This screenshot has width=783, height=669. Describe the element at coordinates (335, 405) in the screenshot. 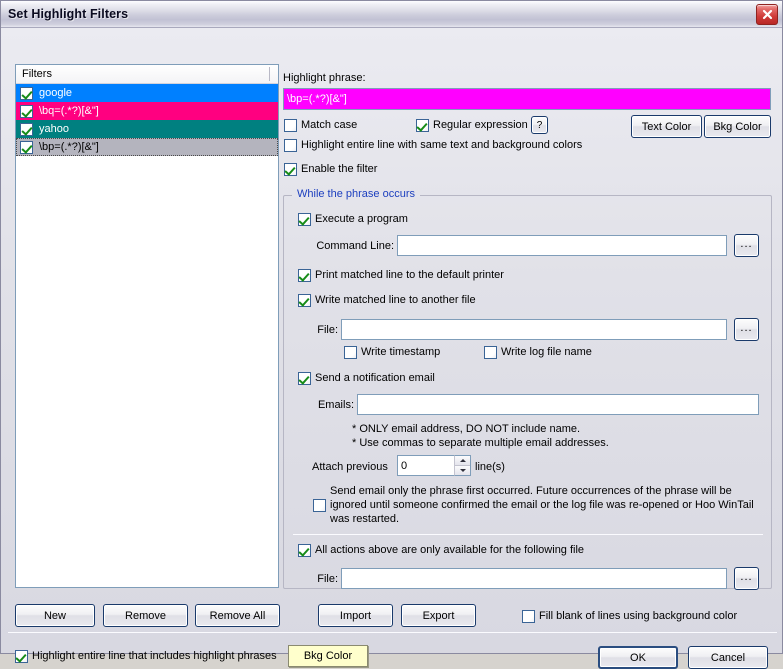

I see `emails-label: Emails:` at that location.